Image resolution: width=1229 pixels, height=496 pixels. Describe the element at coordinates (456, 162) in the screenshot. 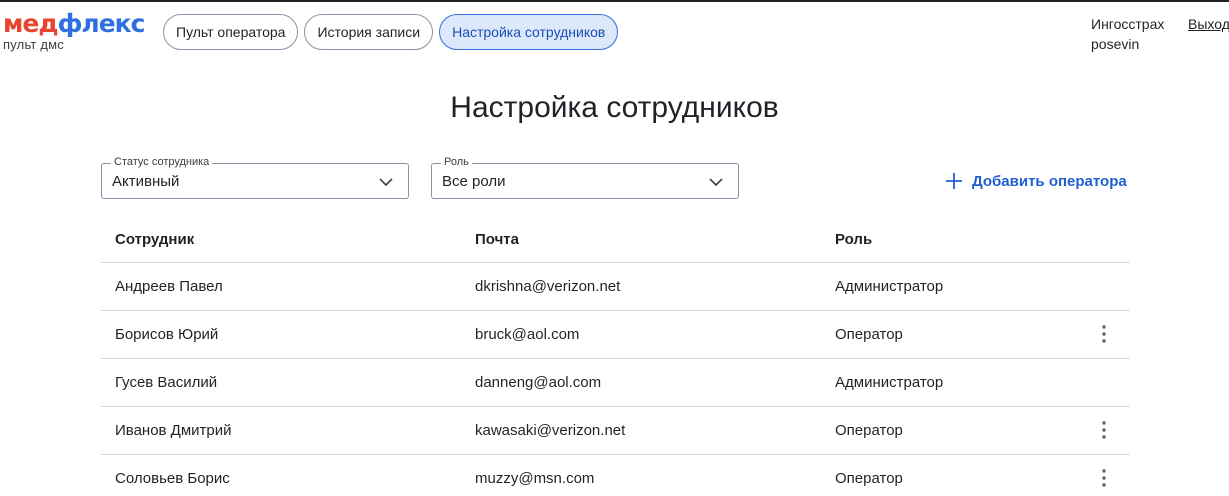

I see `role-select-label: Роль` at that location.